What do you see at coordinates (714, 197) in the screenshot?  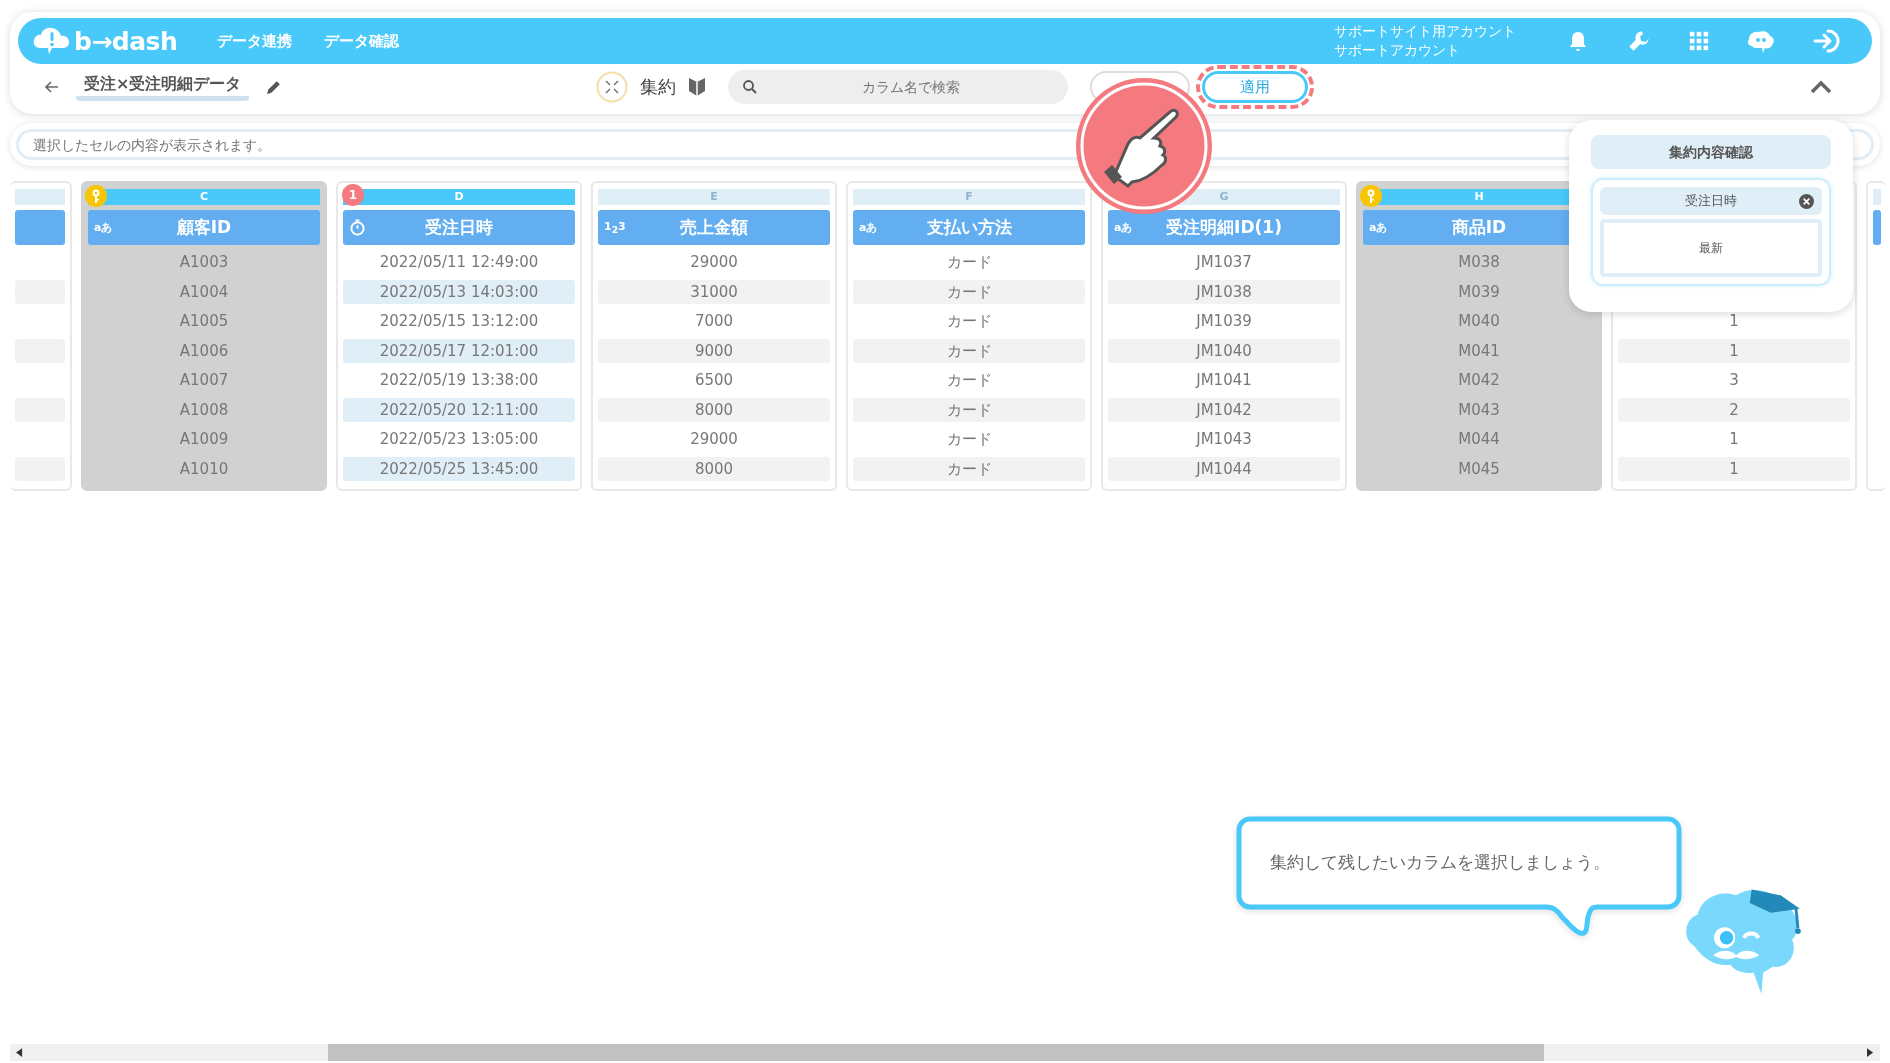 I see `column-letter: E` at bounding box center [714, 197].